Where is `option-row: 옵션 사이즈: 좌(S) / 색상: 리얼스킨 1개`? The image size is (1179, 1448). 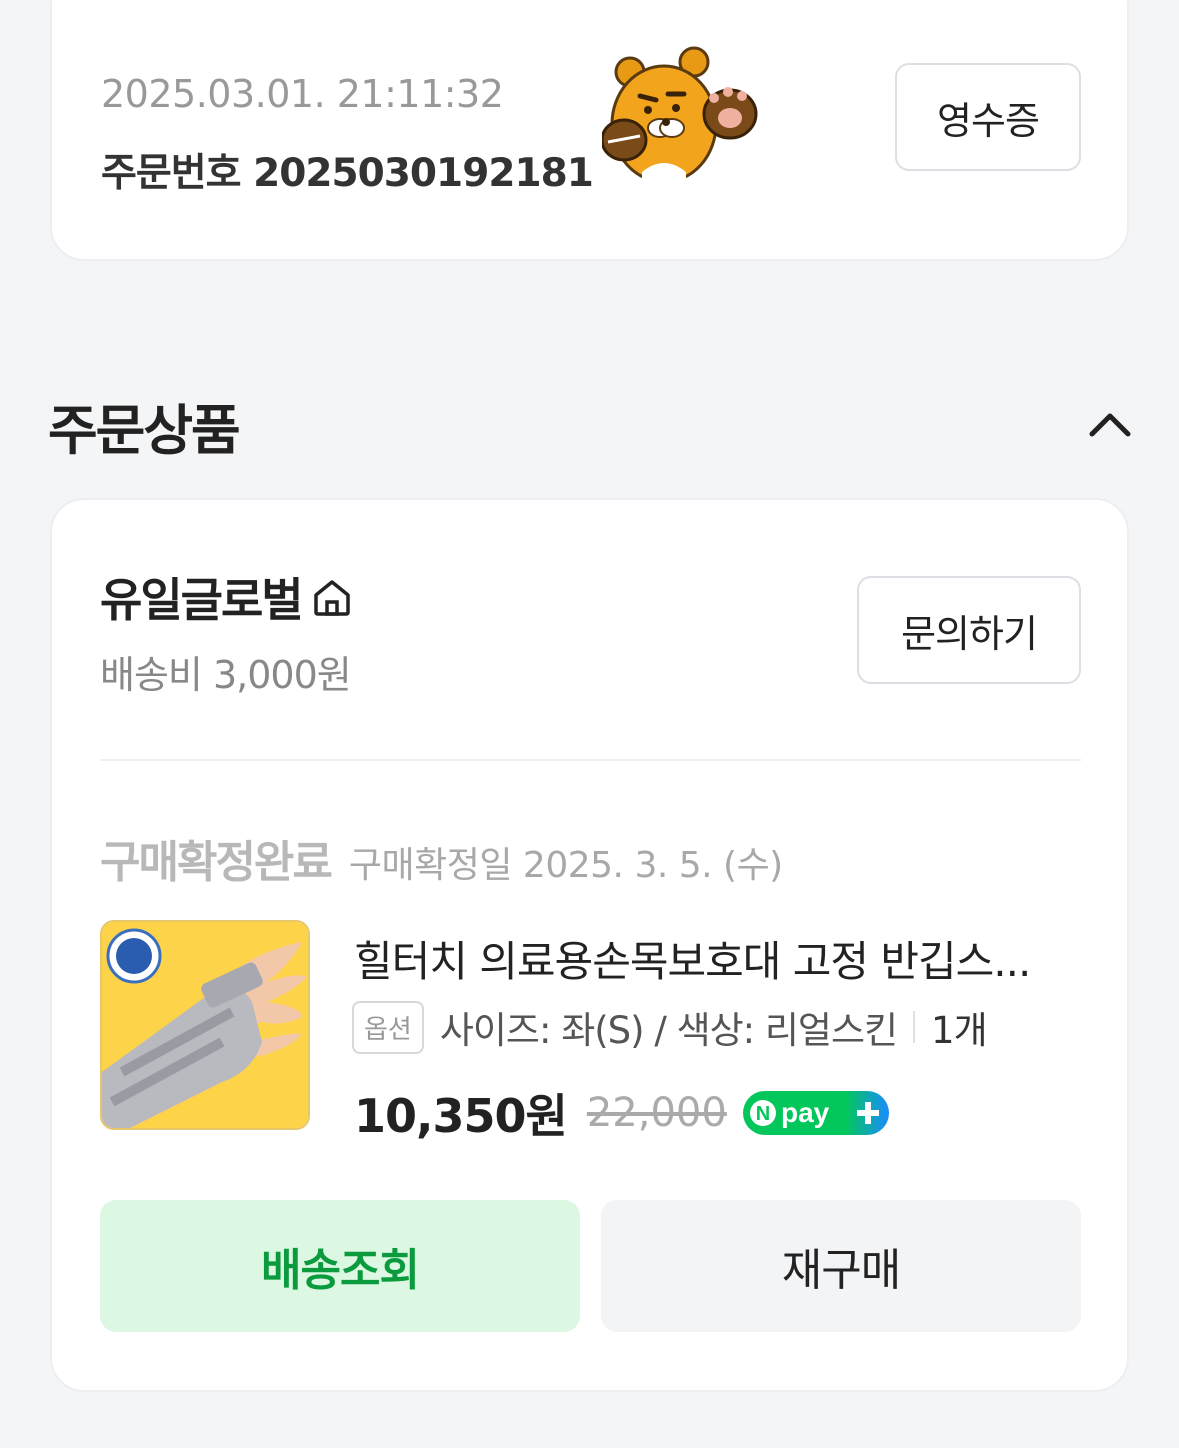
option-row: 옵션 사이즈: 좌(S) / 색상: 리얼스킨 1개 is located at coordinates (670, 1027).